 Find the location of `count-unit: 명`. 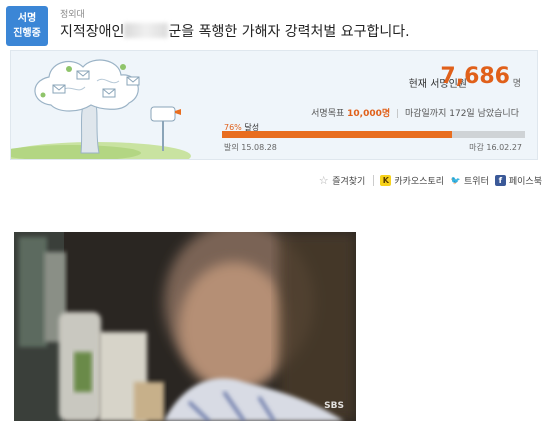

count-unit: 명 is located at coordinates (516, 84).